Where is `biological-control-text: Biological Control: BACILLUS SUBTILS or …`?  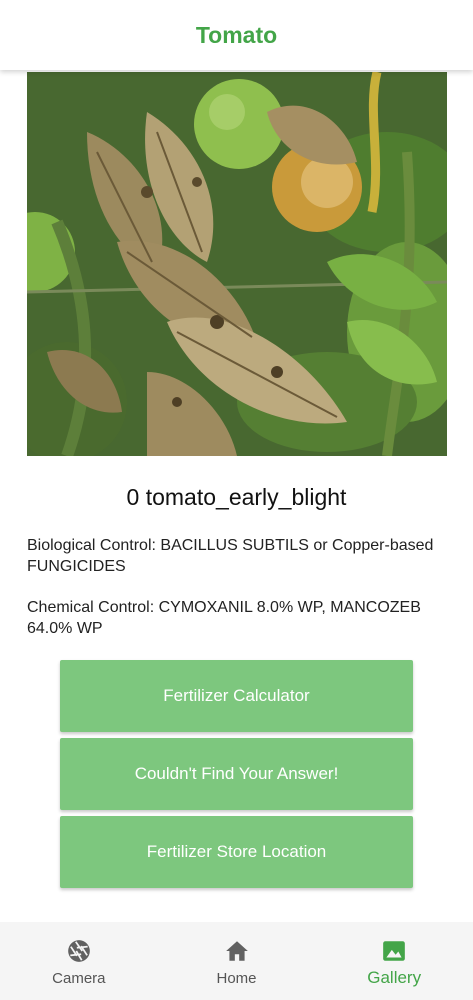
biological-control-text: Biological Control: BACILLUS SUBTILS or … is located at coordinates (230, 556).